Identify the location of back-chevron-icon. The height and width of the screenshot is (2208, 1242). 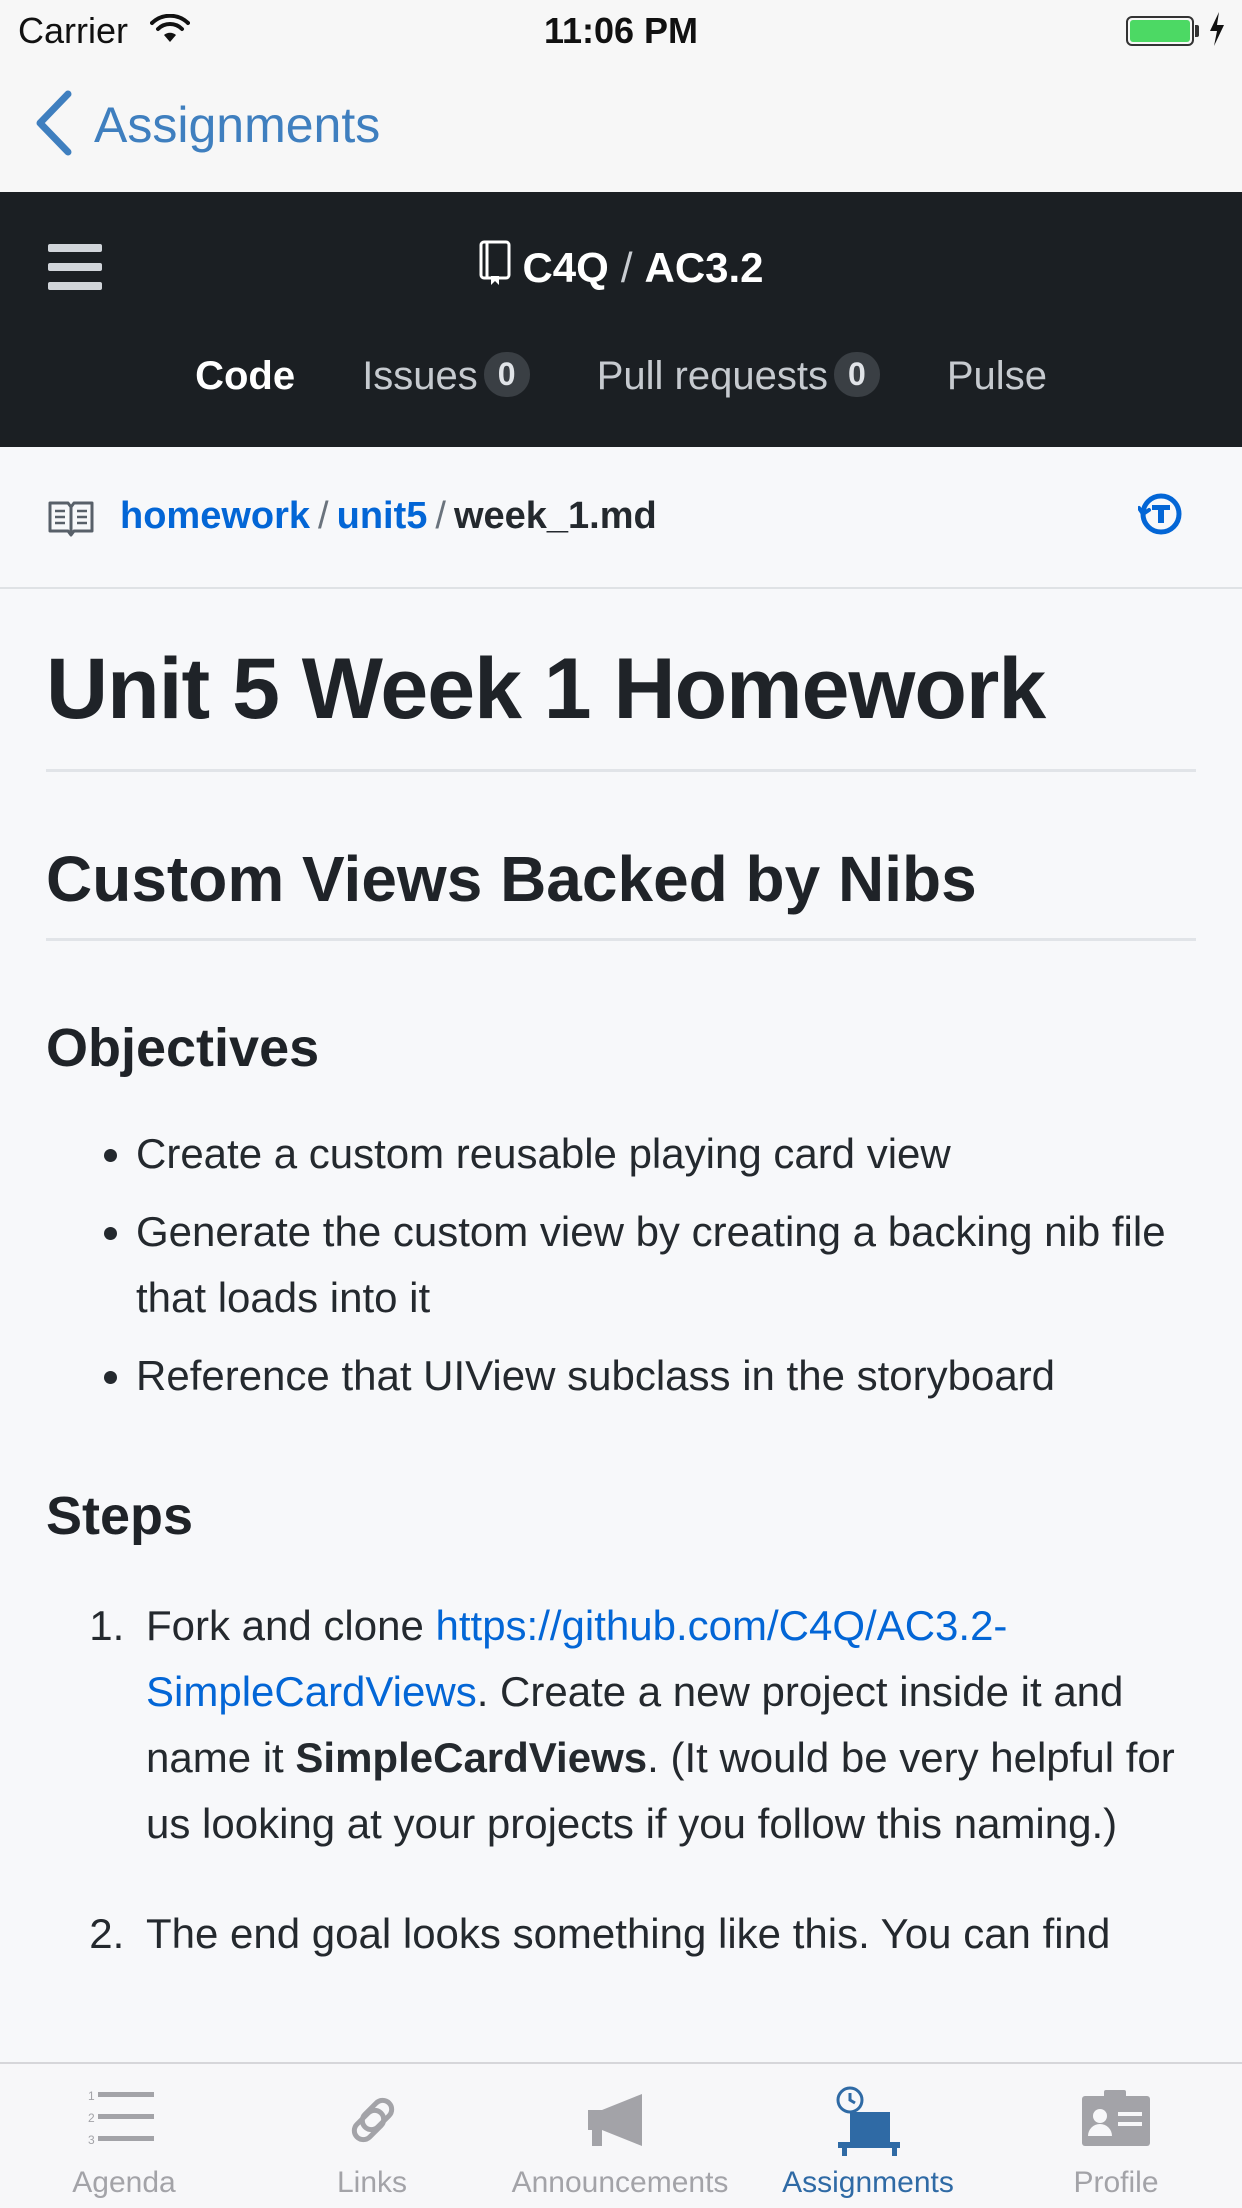
(54, 123).